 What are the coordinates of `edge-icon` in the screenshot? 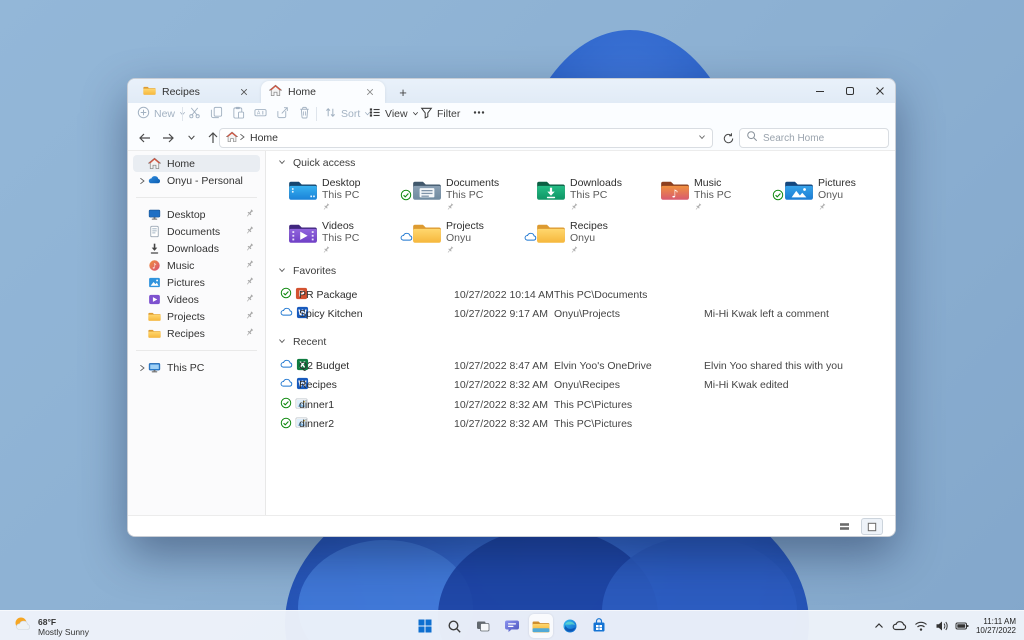 It's located at (570, 626).